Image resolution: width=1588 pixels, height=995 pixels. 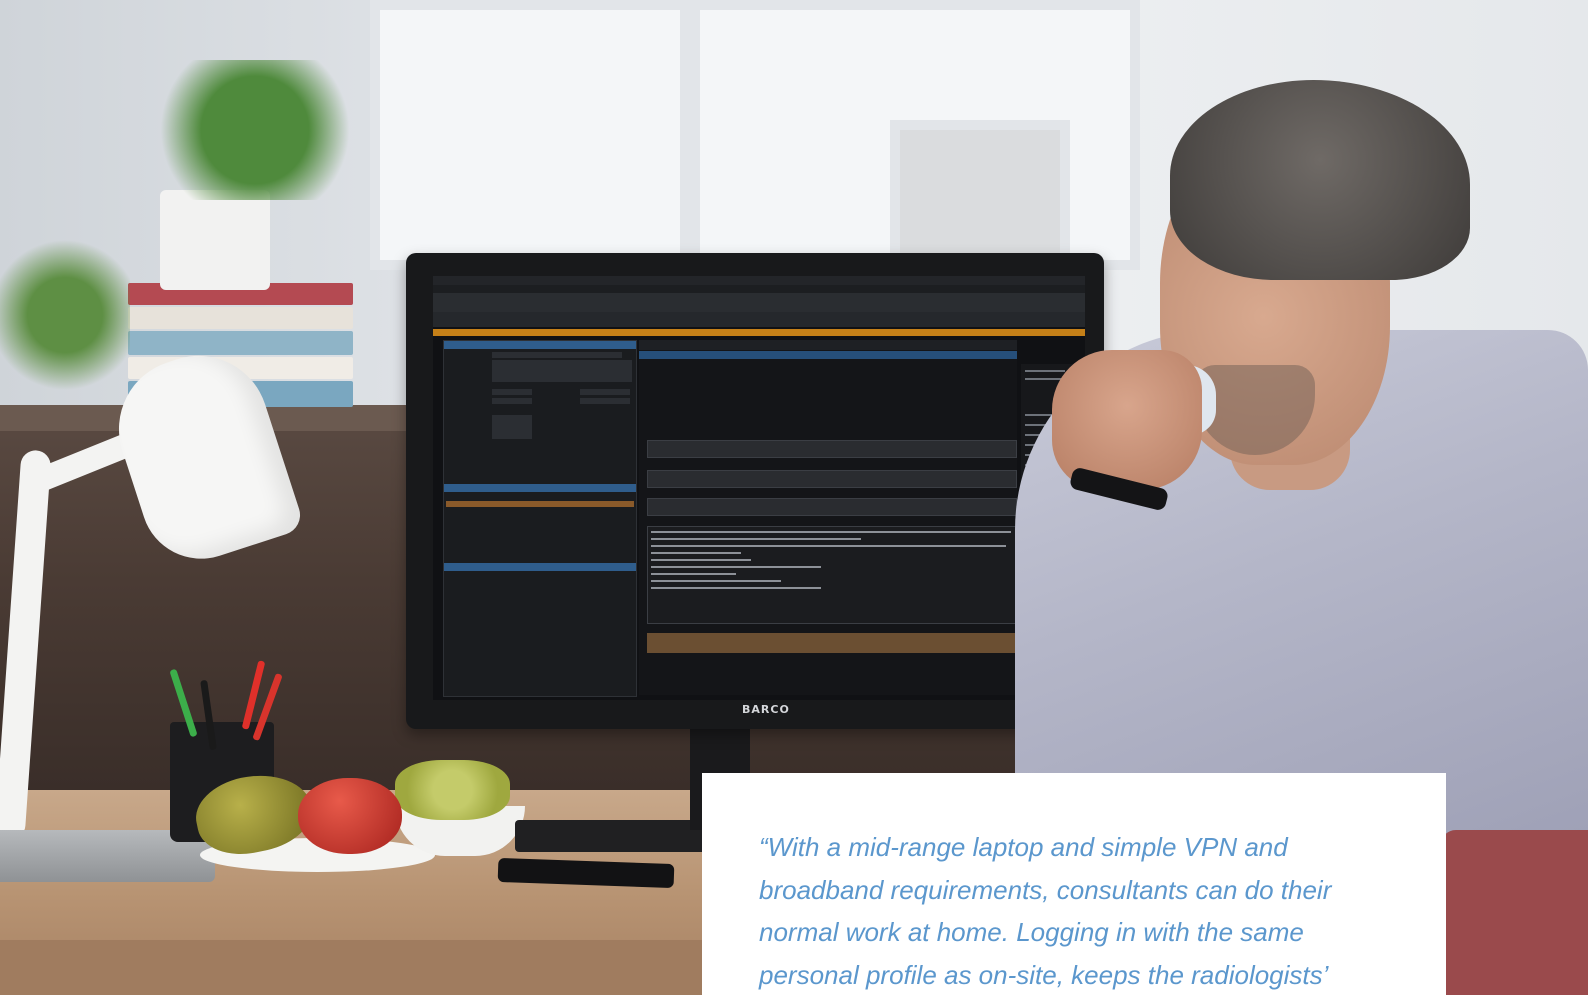 I want to click on reading-bar, so click(x=828, y=345).